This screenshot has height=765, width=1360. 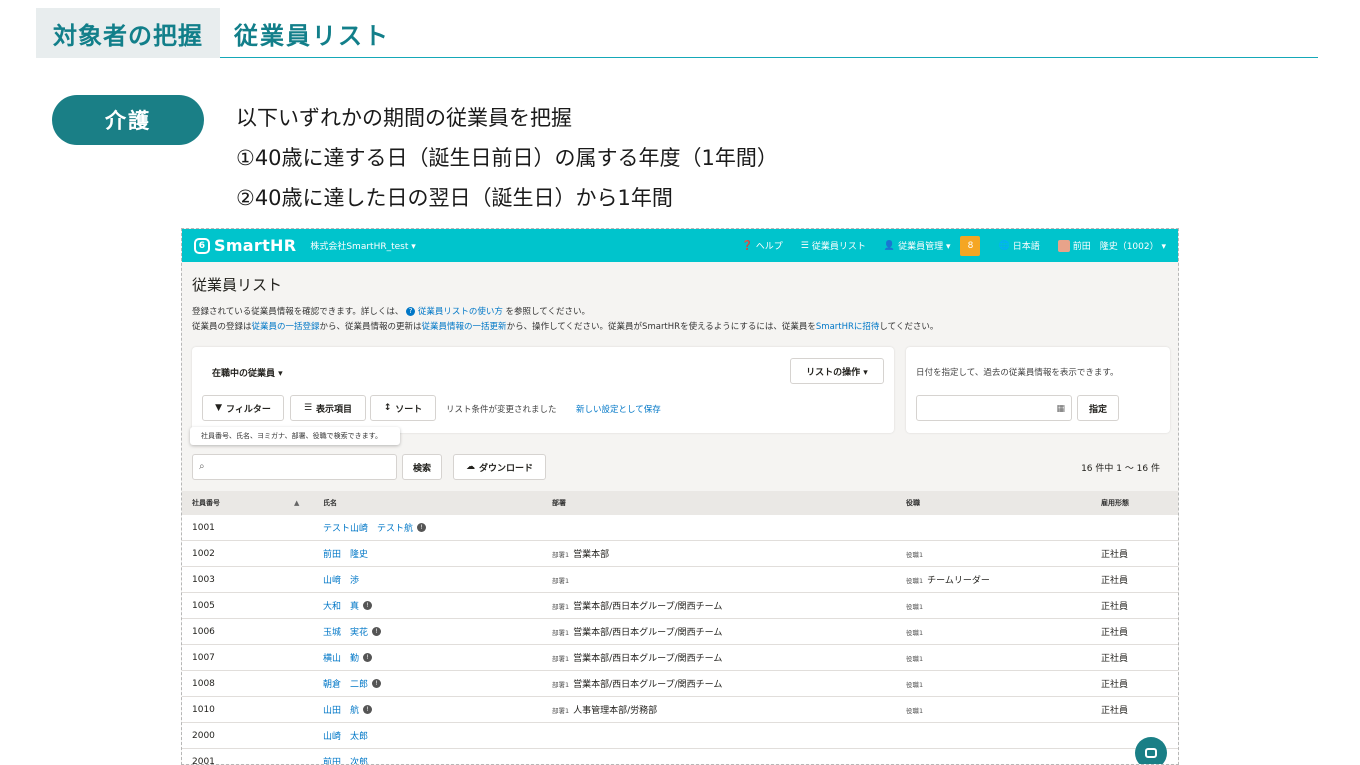 What do you see at coordinates (848, 327) in the screenshot?
I see `invite-link: SmartHRに招待` at bounding box center [848, 327].